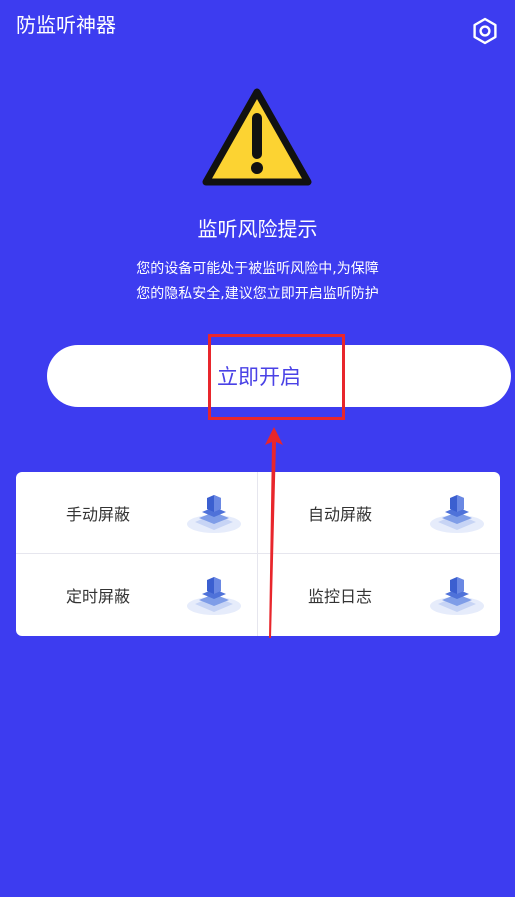  Describe the element at coordinates (276, 377) in the screenshot. I see `highlight-box` at that location.